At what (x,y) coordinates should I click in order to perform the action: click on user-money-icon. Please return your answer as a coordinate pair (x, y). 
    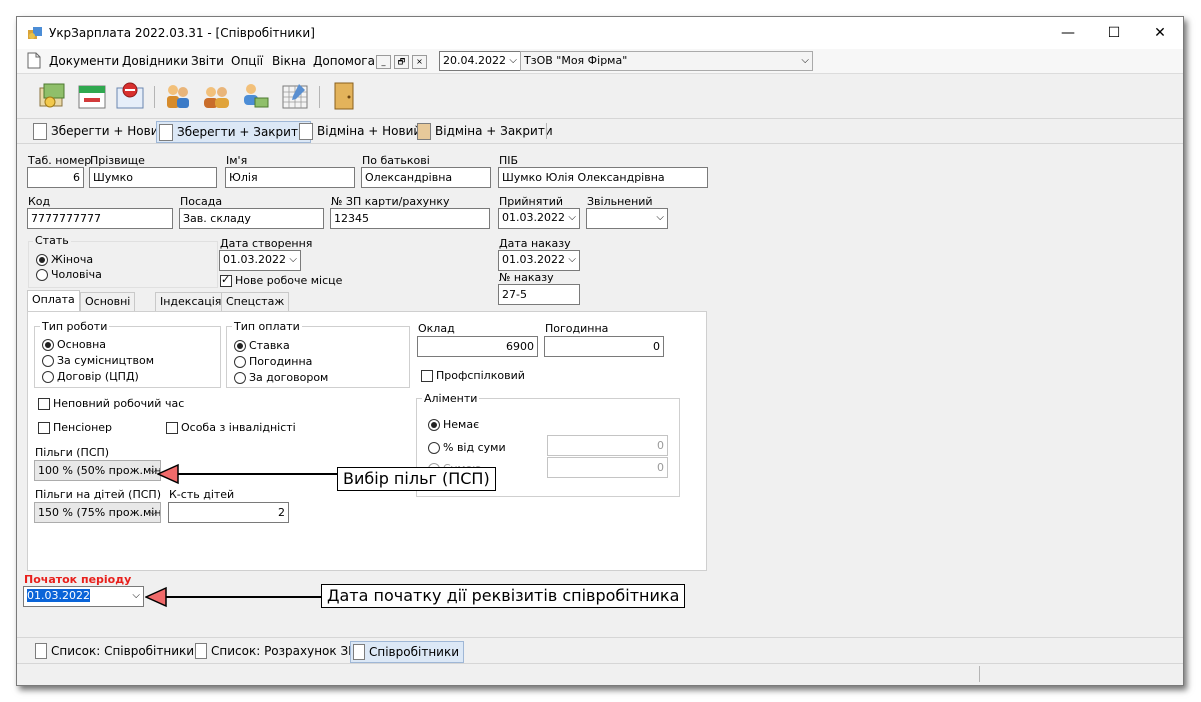
    Looking at the image, I should click on (255, 96).